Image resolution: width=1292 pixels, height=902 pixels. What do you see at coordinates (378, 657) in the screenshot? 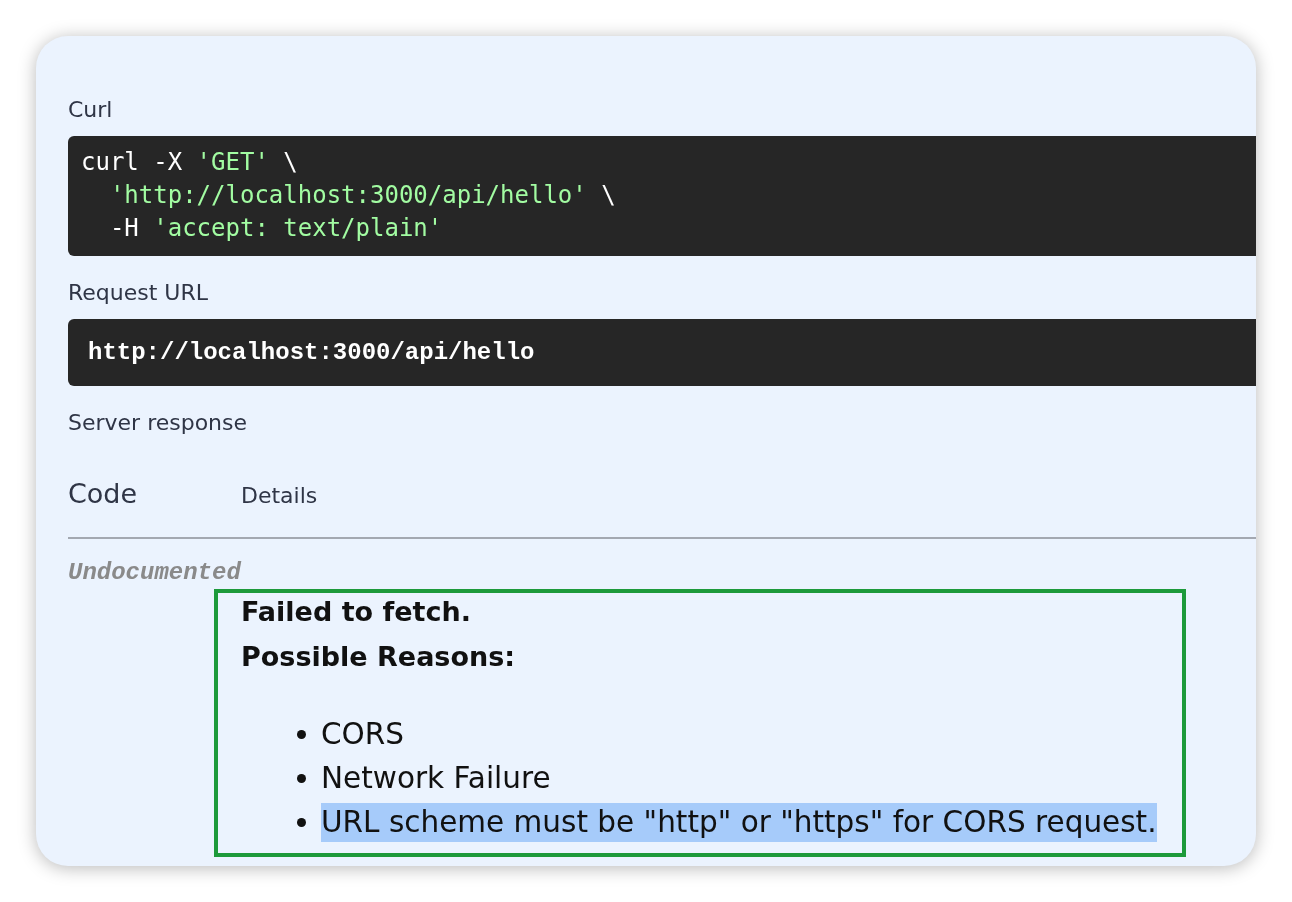
I see `error-subtitle: Possible Reasons:` at bounding box center [378, 657].